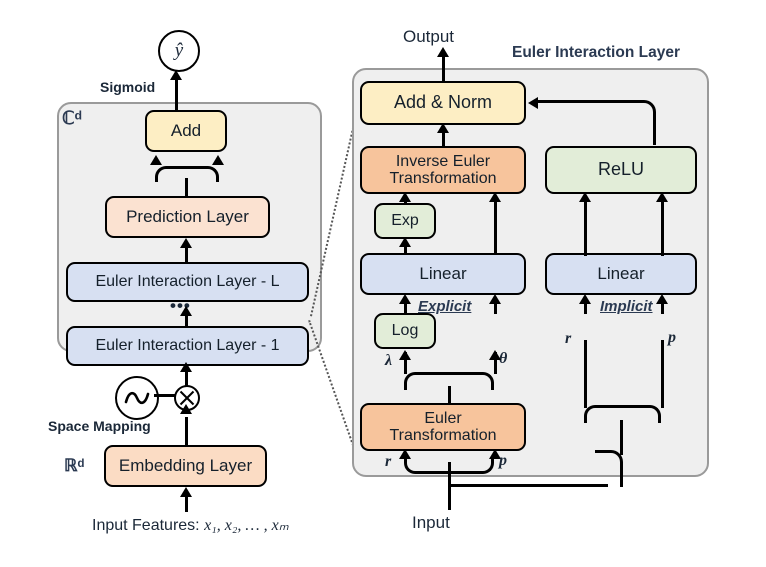 This screenshot has width=766, height=567. I want to click on input-features-text: Input Features:, so click(146, 525).